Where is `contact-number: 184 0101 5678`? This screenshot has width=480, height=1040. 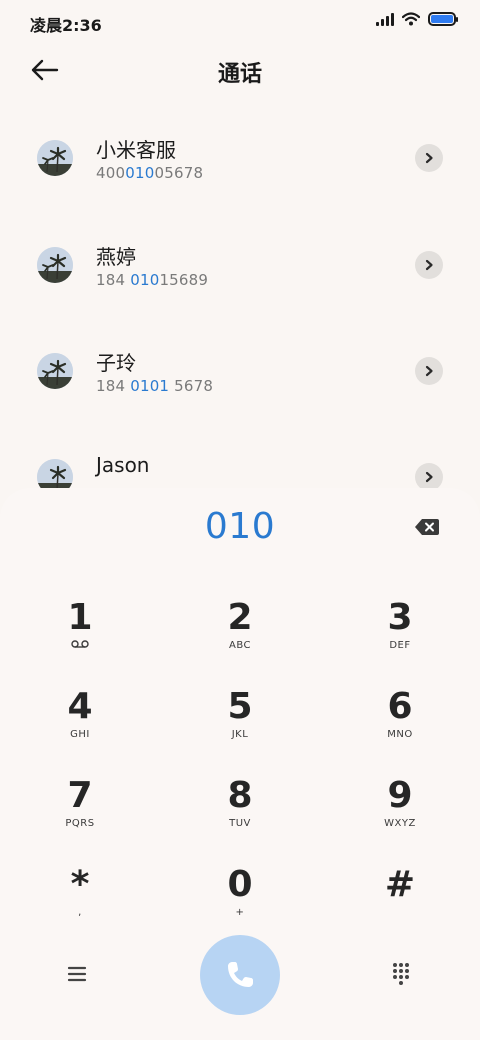
contact-number: 184 0101 5678 is located at coordinates (155, 386).